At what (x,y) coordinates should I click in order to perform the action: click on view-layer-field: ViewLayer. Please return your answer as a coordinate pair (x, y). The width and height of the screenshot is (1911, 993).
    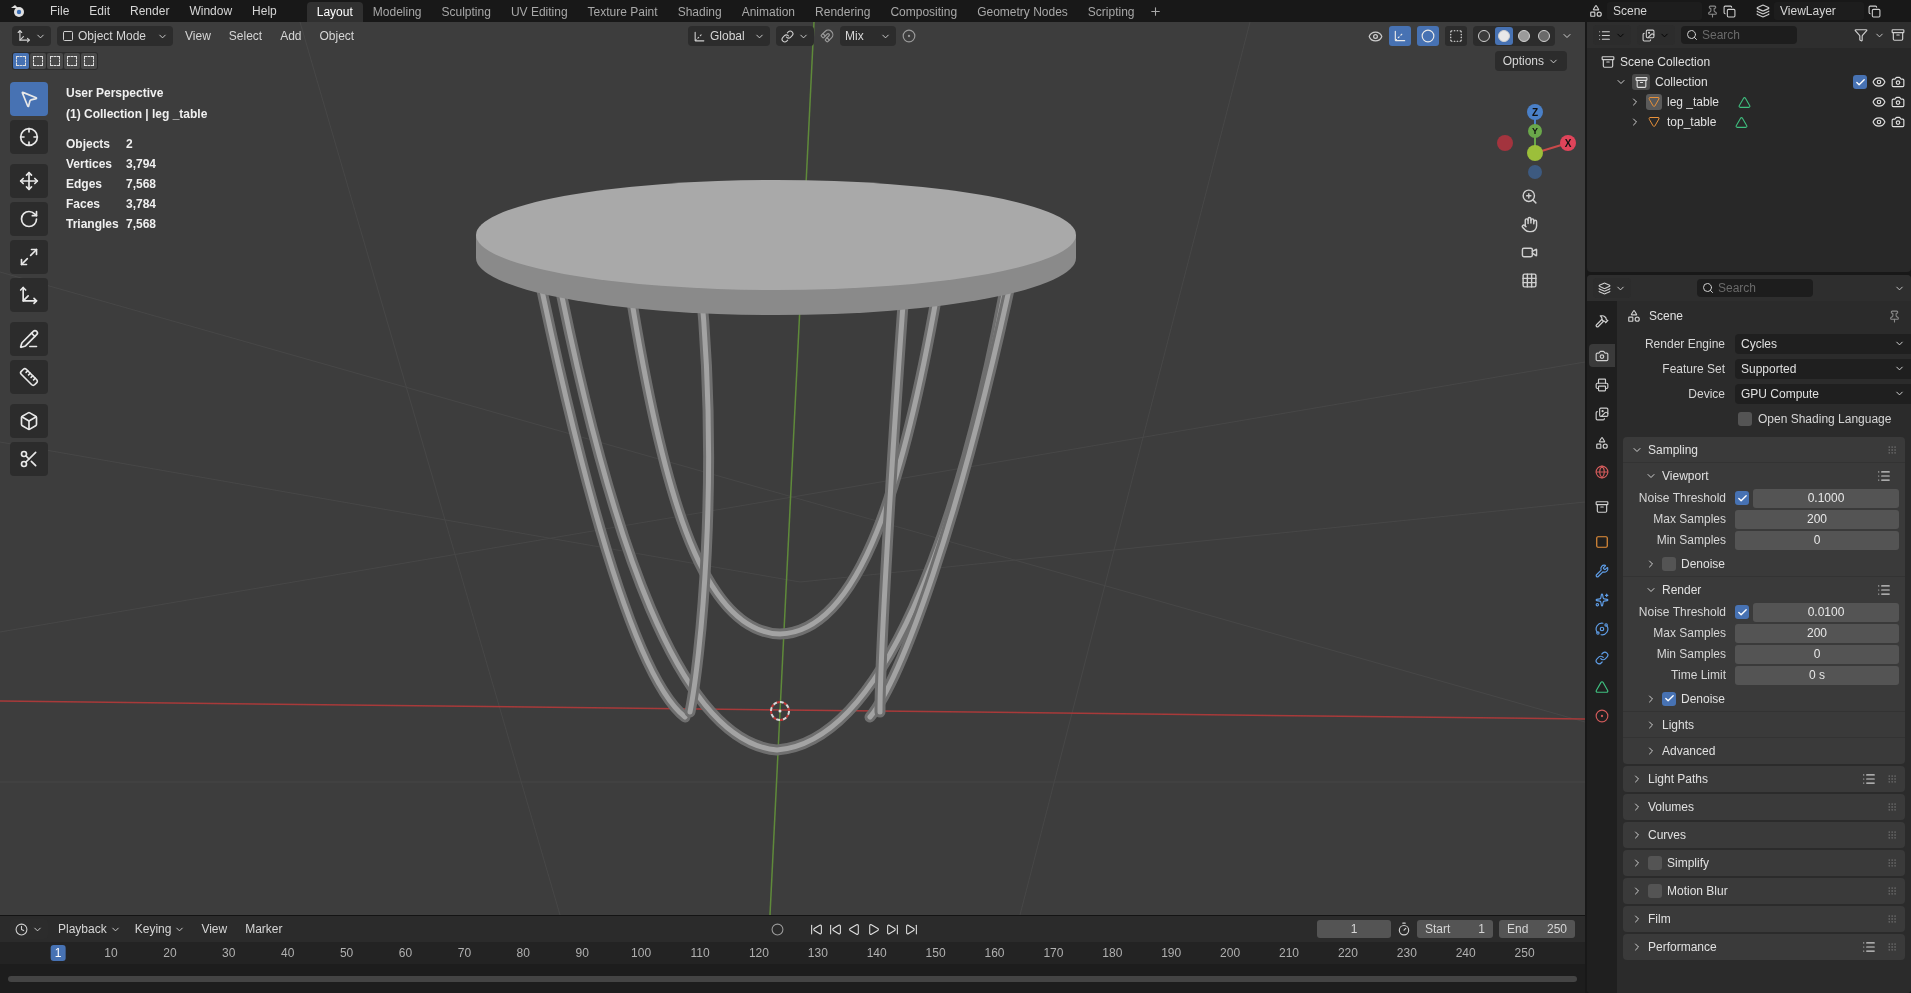
    Looking at the image, I should click on (1819, 11).